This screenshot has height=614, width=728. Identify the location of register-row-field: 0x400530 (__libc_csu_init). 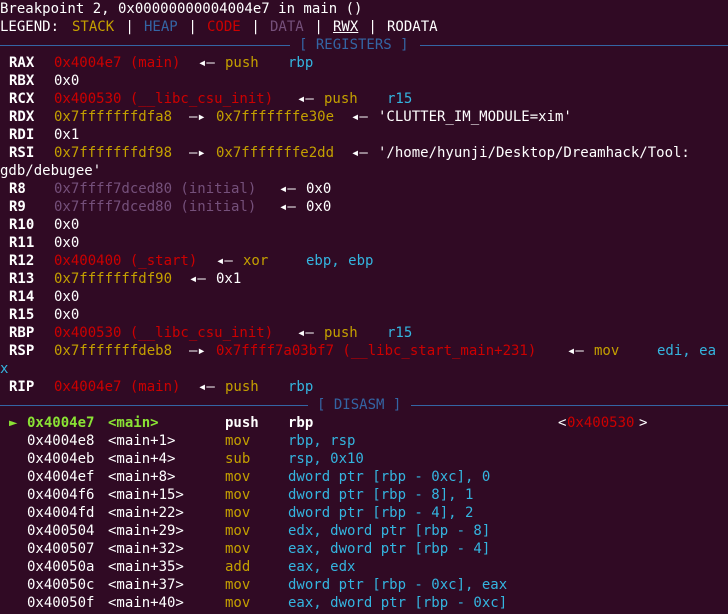
(164, 99).